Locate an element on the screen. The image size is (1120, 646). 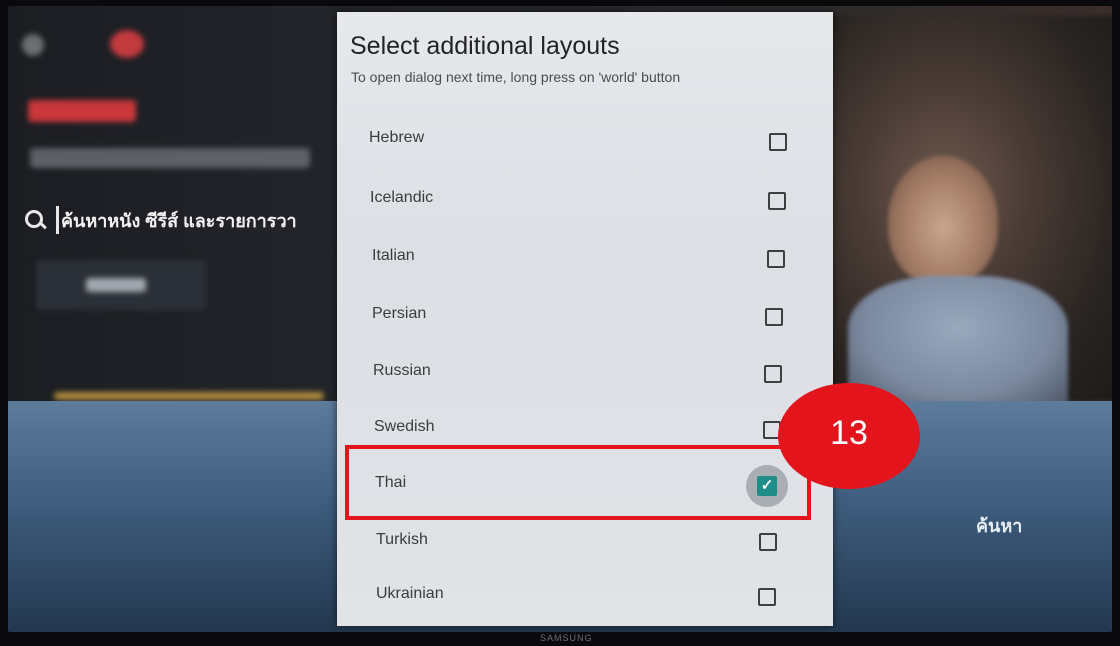
layout-option-label: Turkish is located at coordinates (402, 539).